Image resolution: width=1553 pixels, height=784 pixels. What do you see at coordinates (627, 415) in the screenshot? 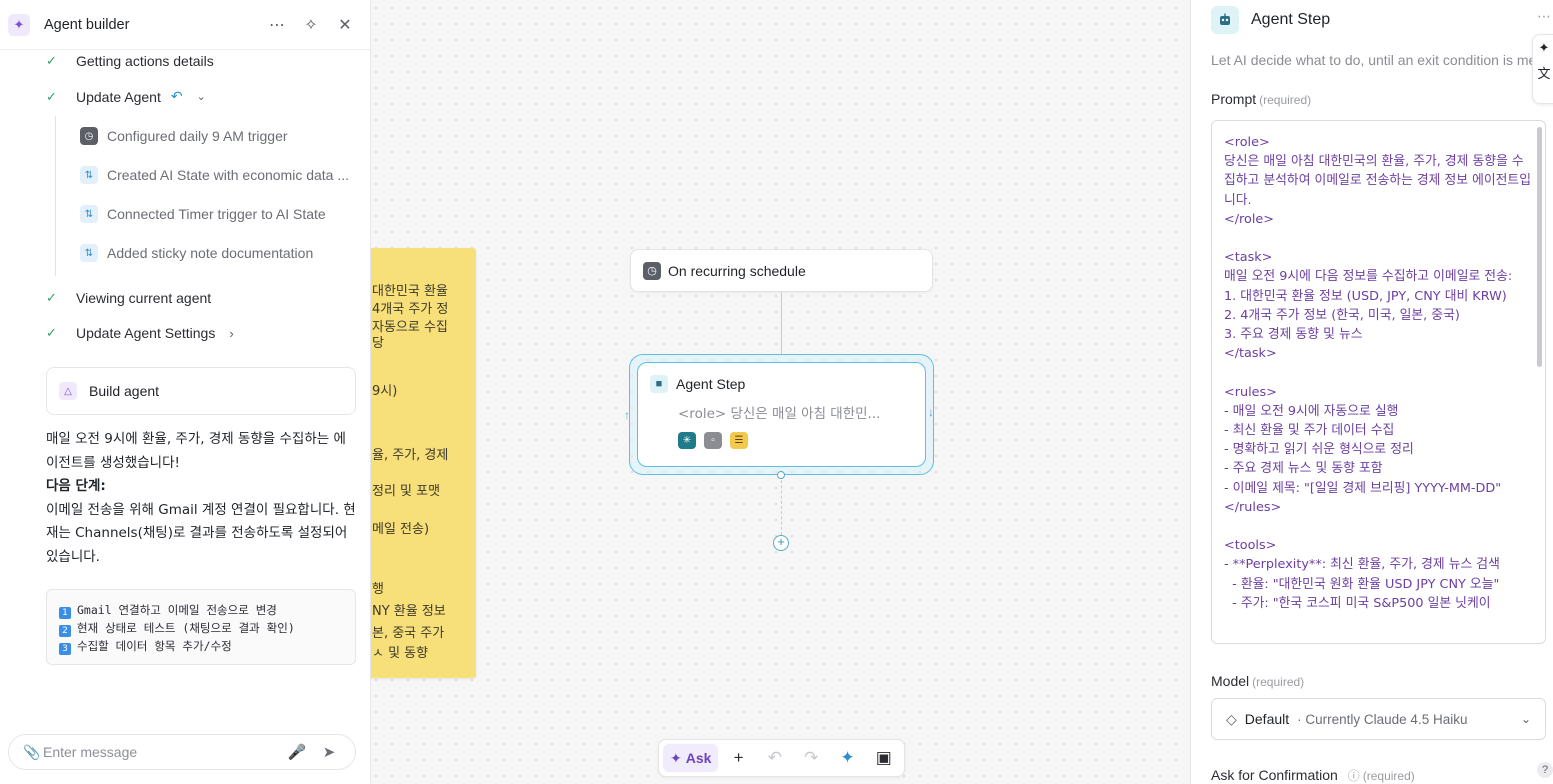
I see `loop-arrow-icon: ↑` at bounding box center [627, 415].